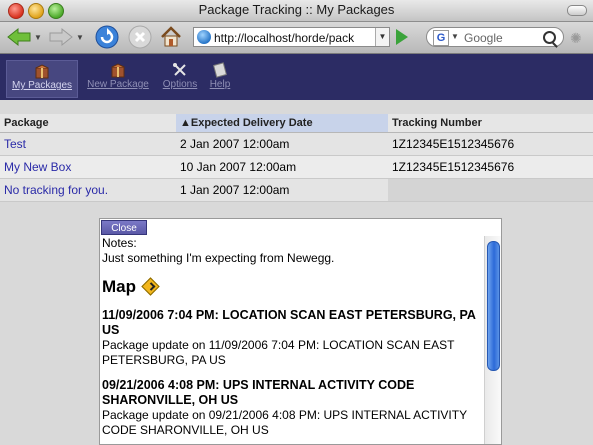 This screenshot has width=593, height=445. What do you see at coordinates (119, 286) in the screenshot?
I see `map-heading-text: Map` at bounding box center [119, 286].